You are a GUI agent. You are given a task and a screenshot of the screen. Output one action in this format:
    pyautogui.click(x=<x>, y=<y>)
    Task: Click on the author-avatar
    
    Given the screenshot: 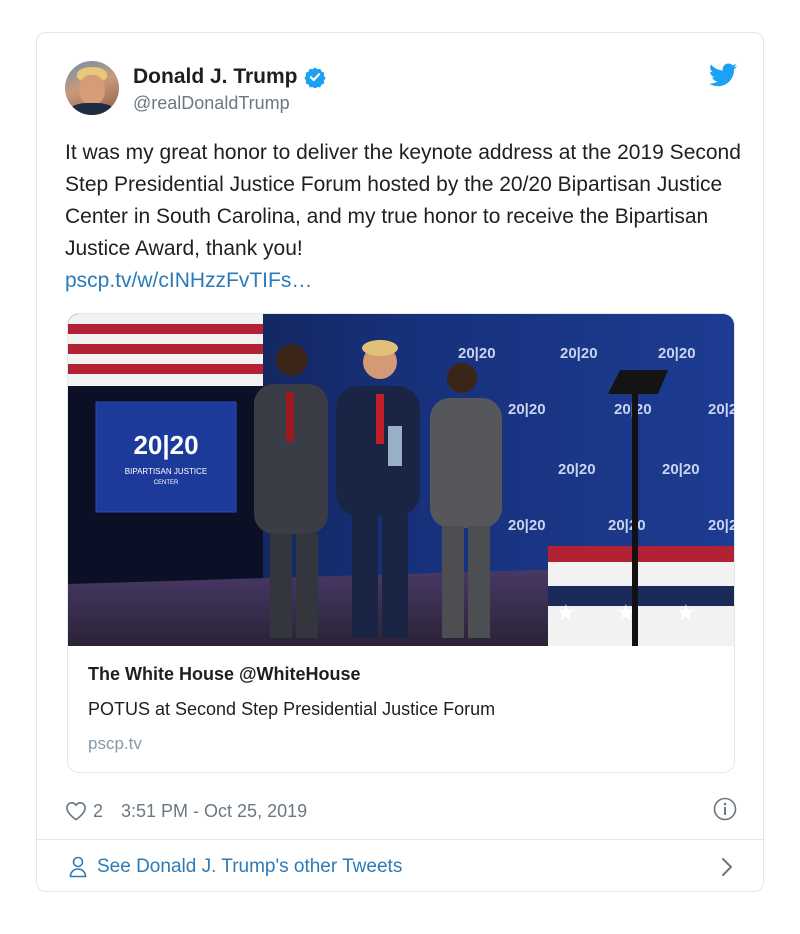 What is the action you would take?
    pyautogui.click(x=92, y=88)
    